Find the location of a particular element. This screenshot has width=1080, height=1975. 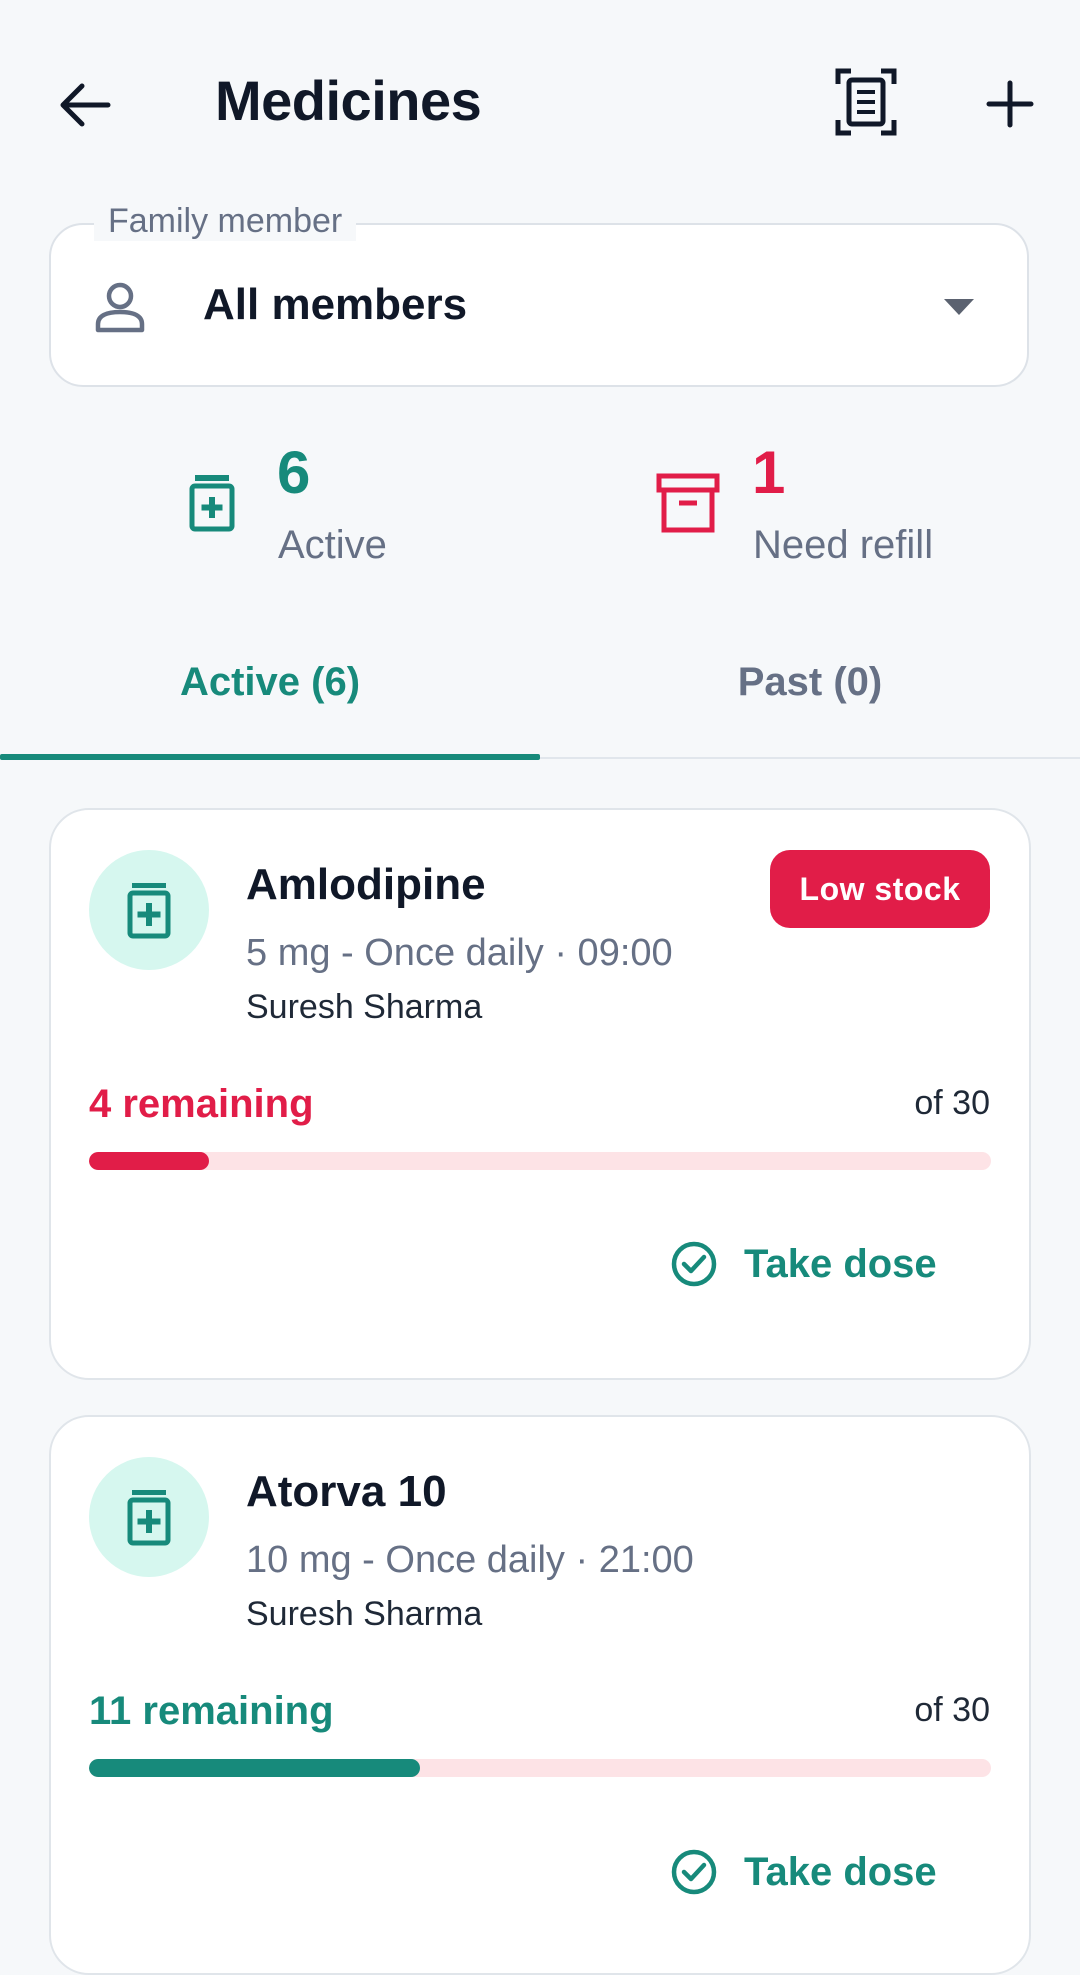

document-scan-icon is located at coordinates (866, 102).